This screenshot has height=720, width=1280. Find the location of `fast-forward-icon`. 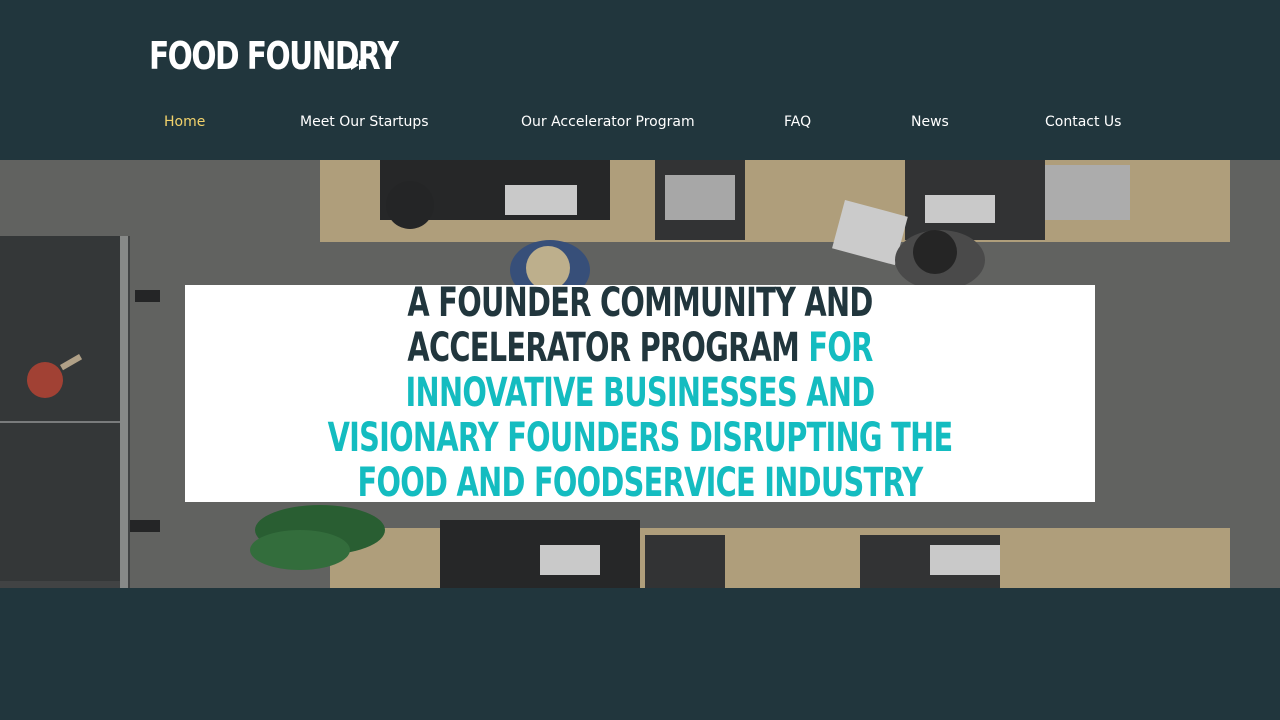

fast-forward-icon is located at coordinates (359, 65).